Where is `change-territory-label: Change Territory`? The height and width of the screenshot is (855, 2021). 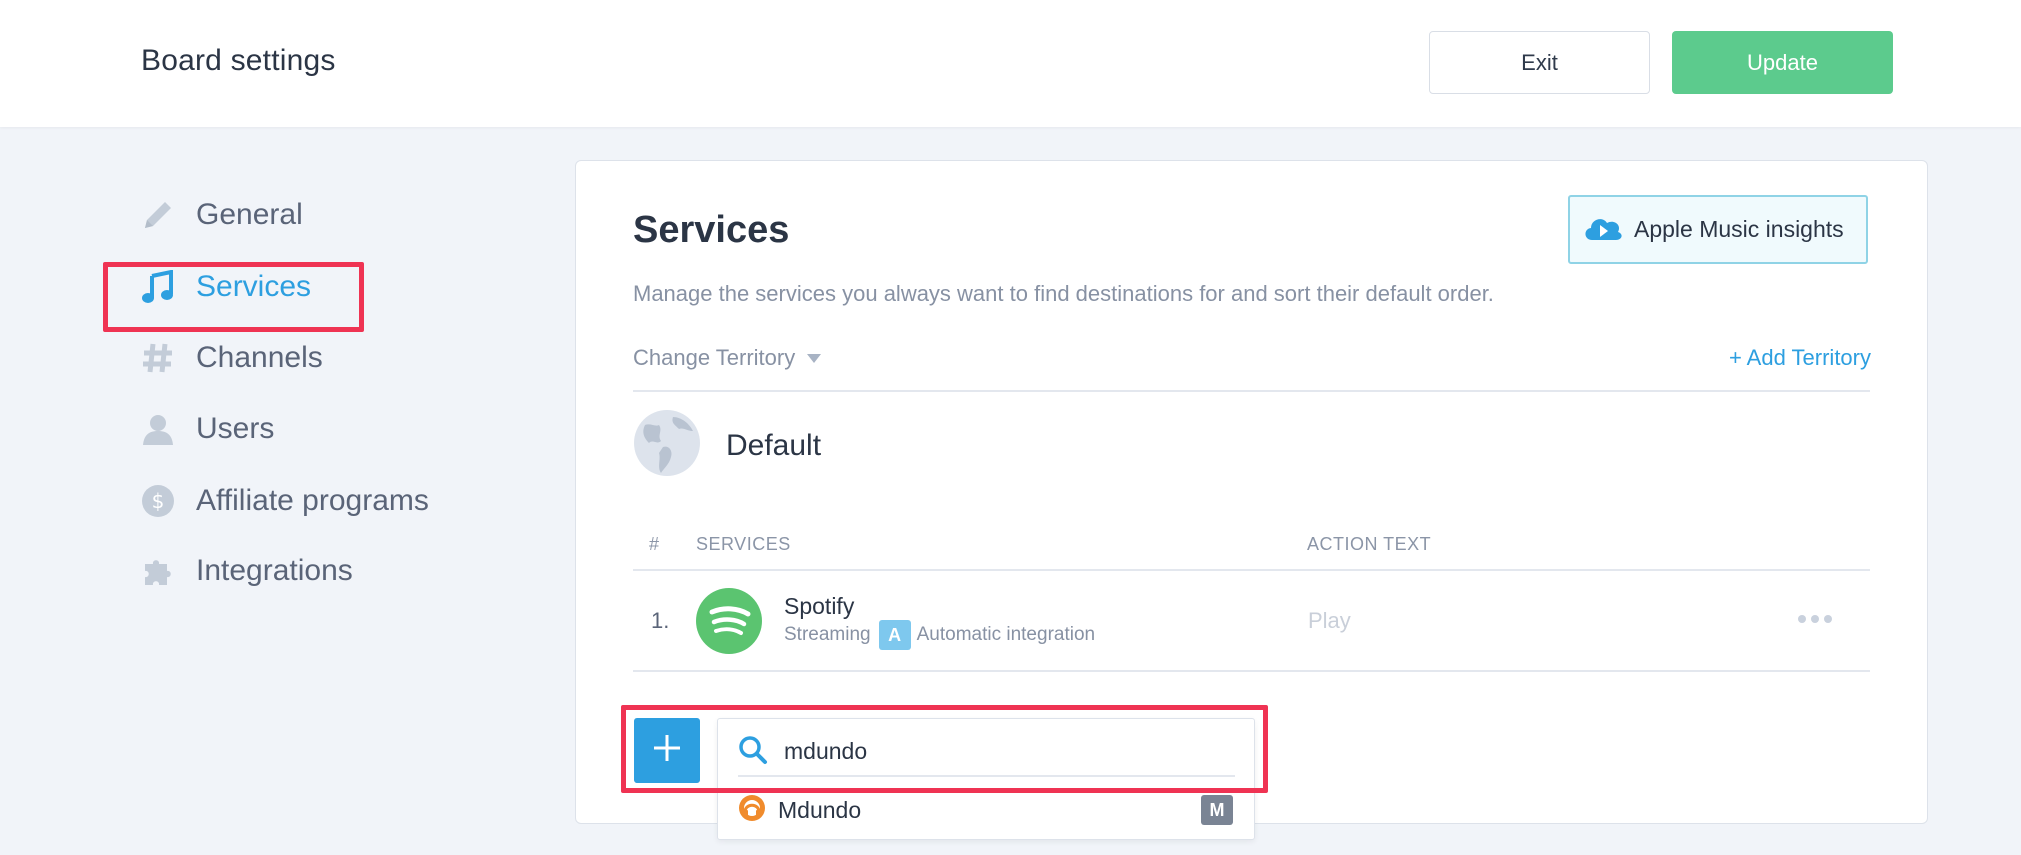
change-territory-label: Change Territory is located at coordinates (714, 357).